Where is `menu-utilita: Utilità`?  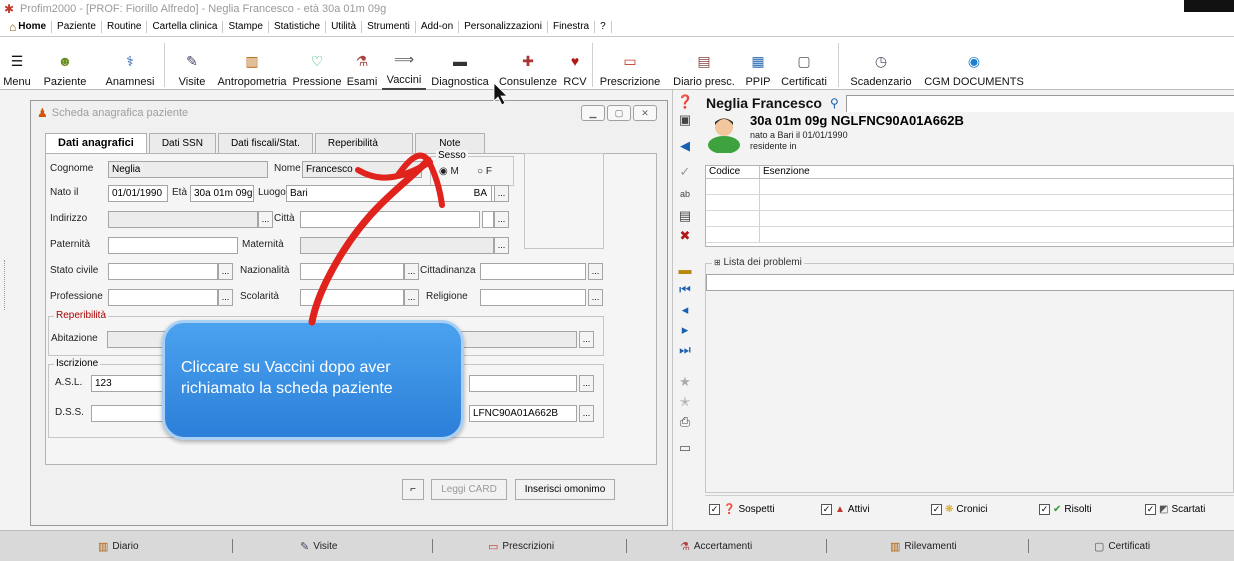 menu-utilita: Utilità is located at coordinates (344, 27).